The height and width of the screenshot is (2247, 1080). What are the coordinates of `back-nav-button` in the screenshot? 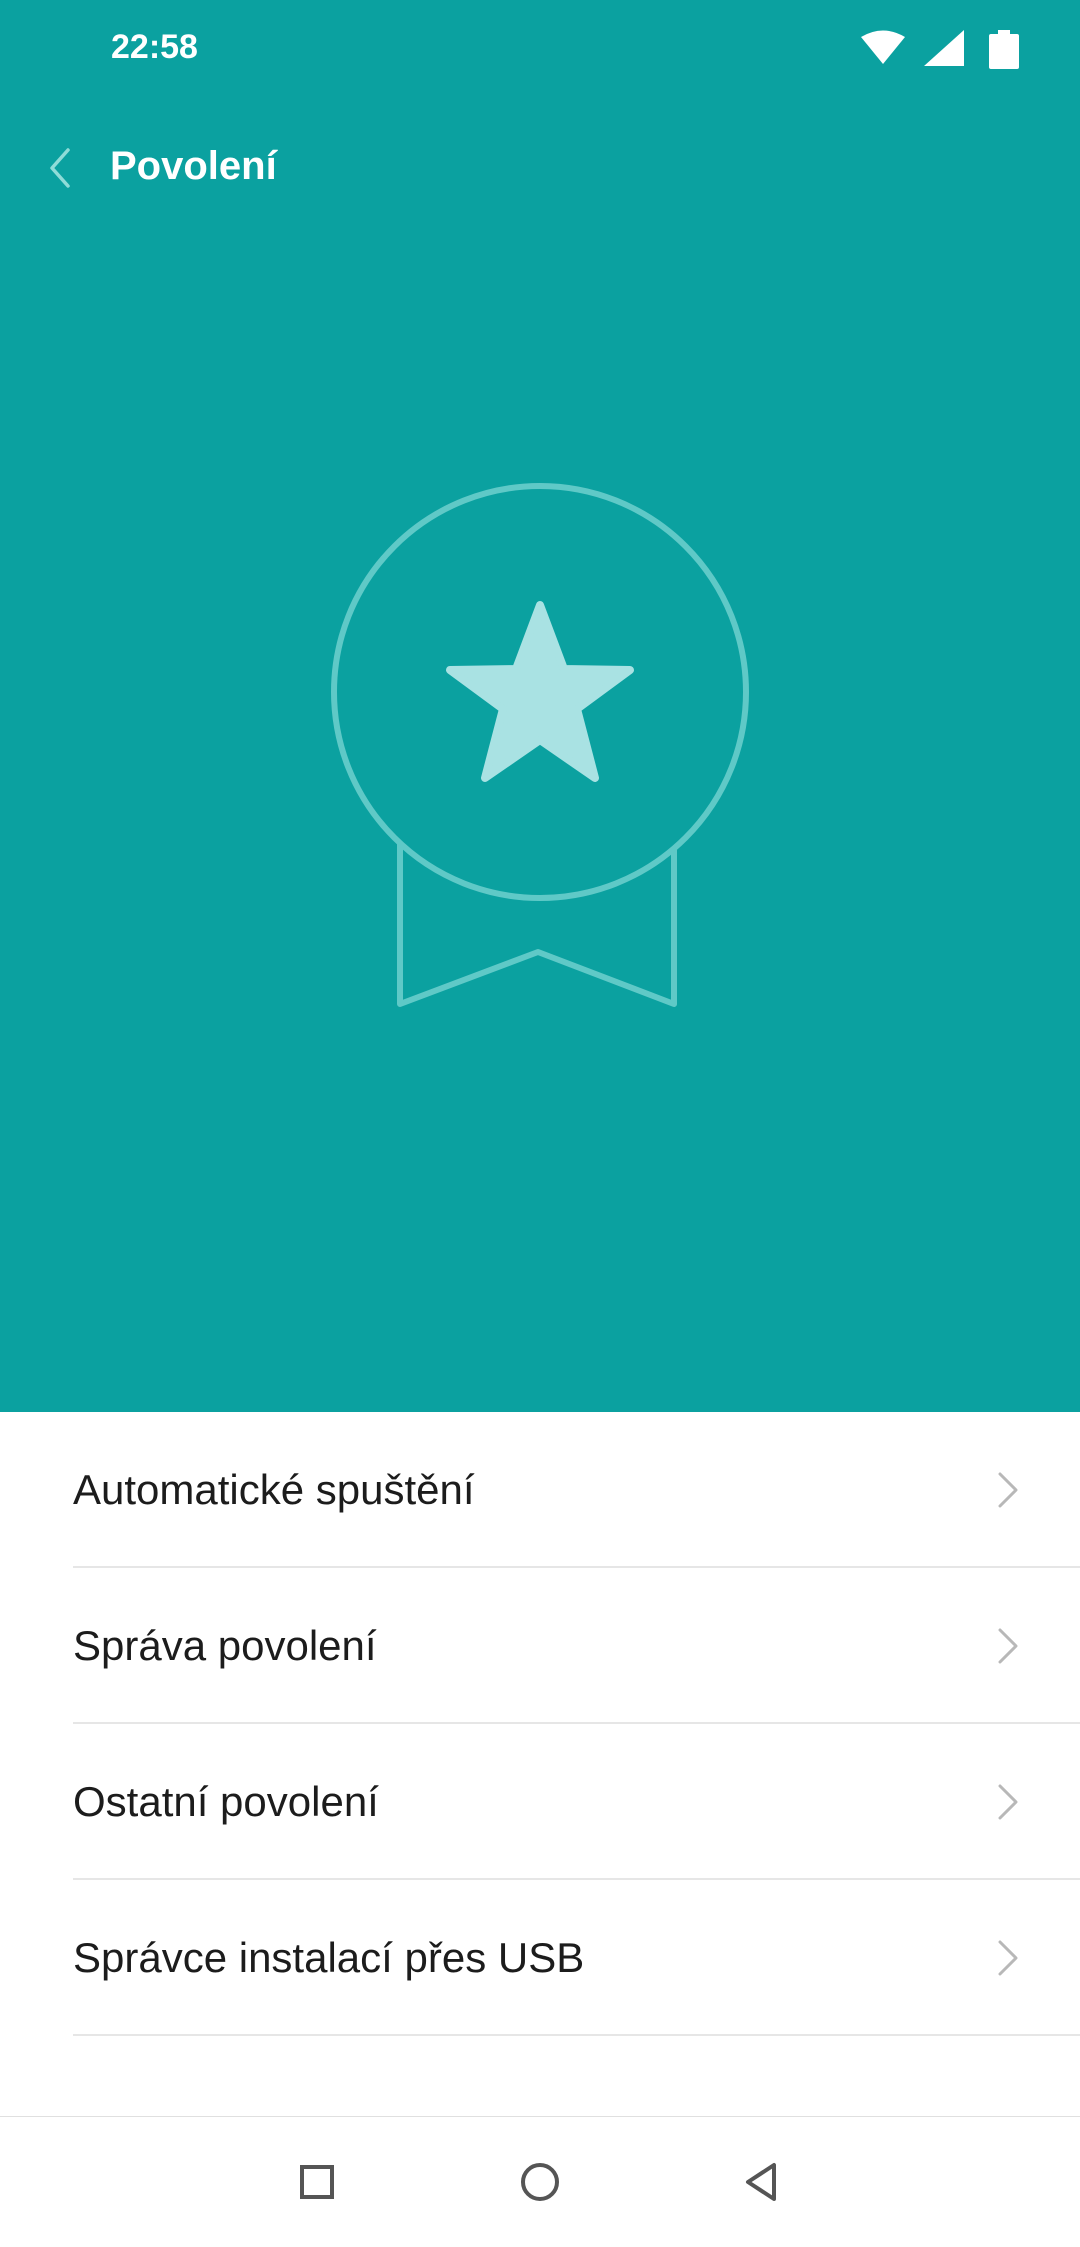 It's located at (762, 2182).